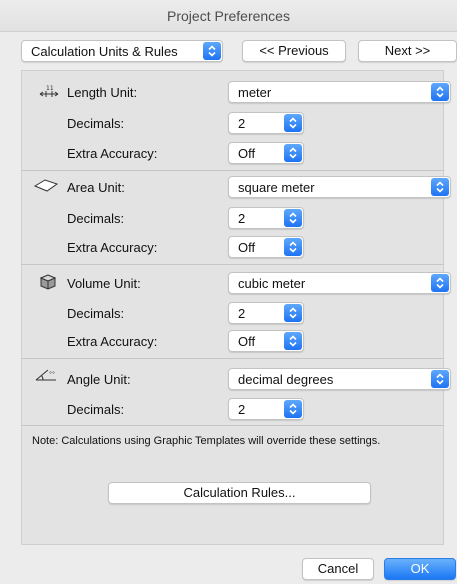 The image size is (457, 584). I want to click on length-accuracy-value: Off, so click(247, 153).